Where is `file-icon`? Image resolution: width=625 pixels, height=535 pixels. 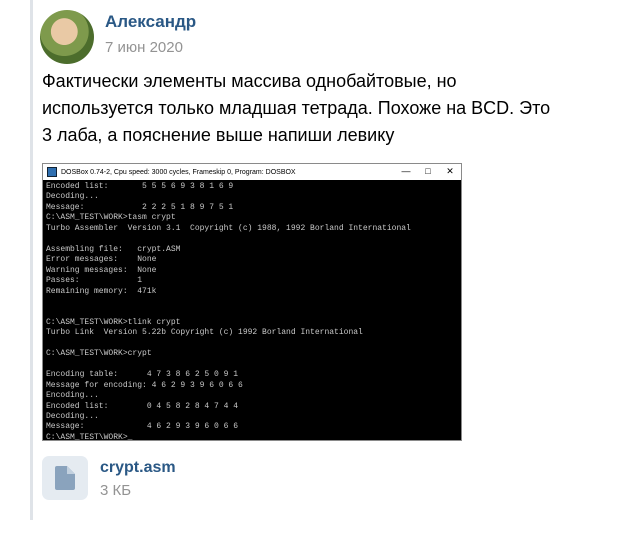
file-icon is located at coordinates (65, 478).